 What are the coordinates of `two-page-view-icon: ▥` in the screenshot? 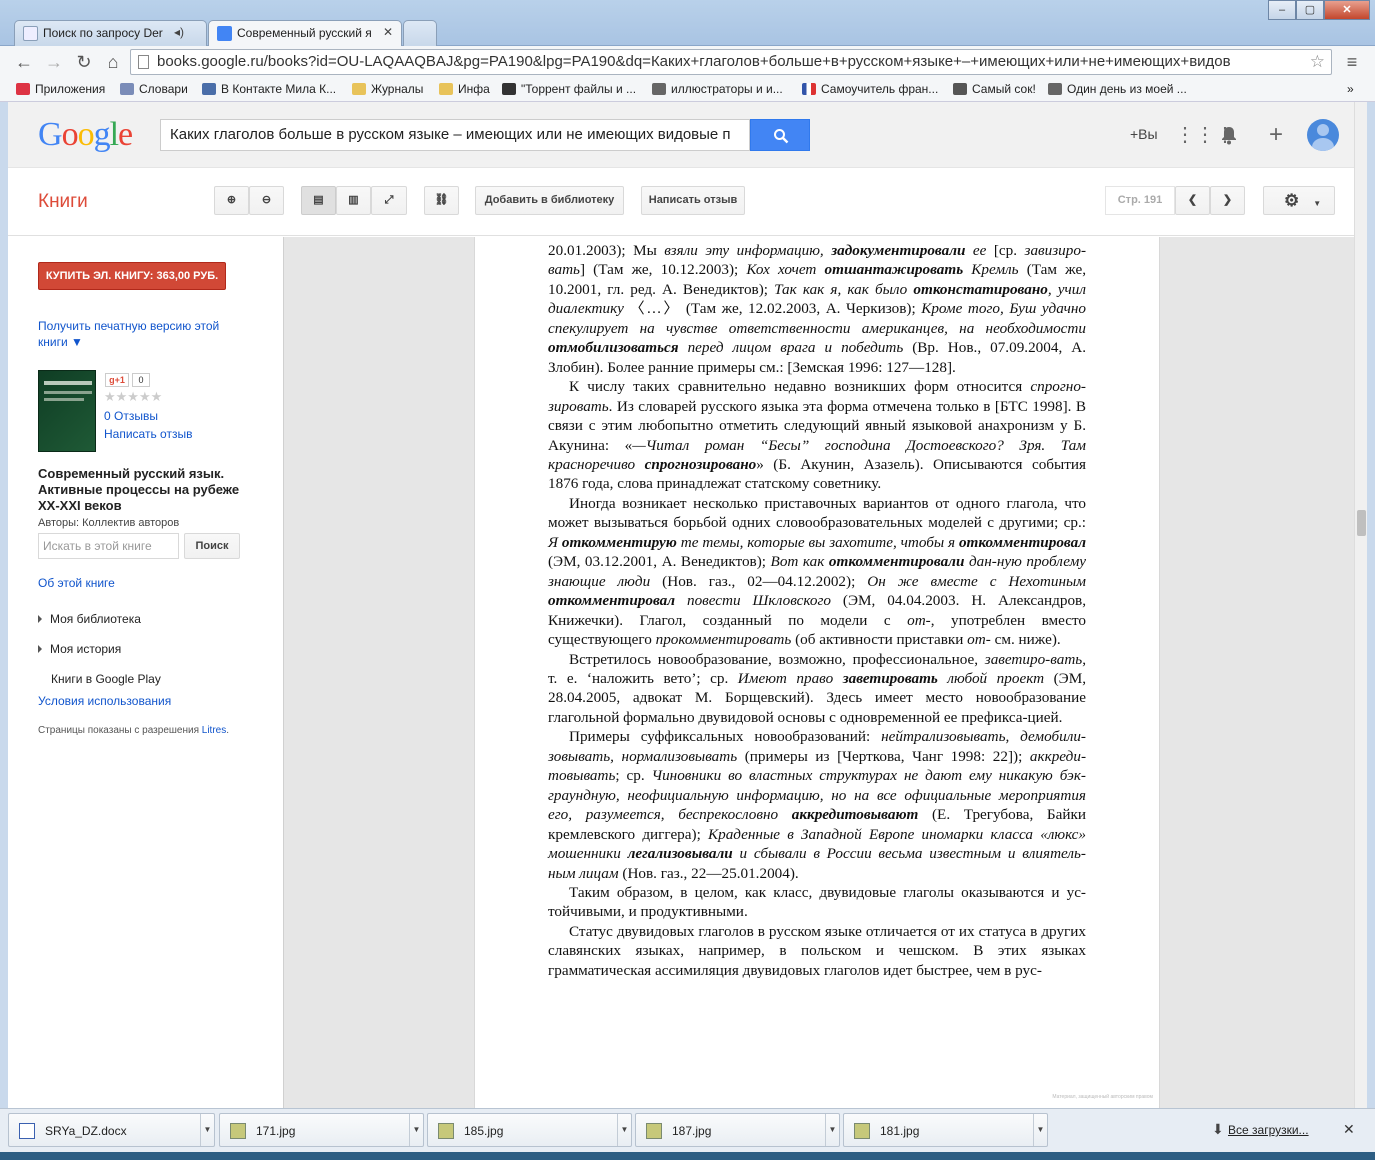 It's located at (353, 200).